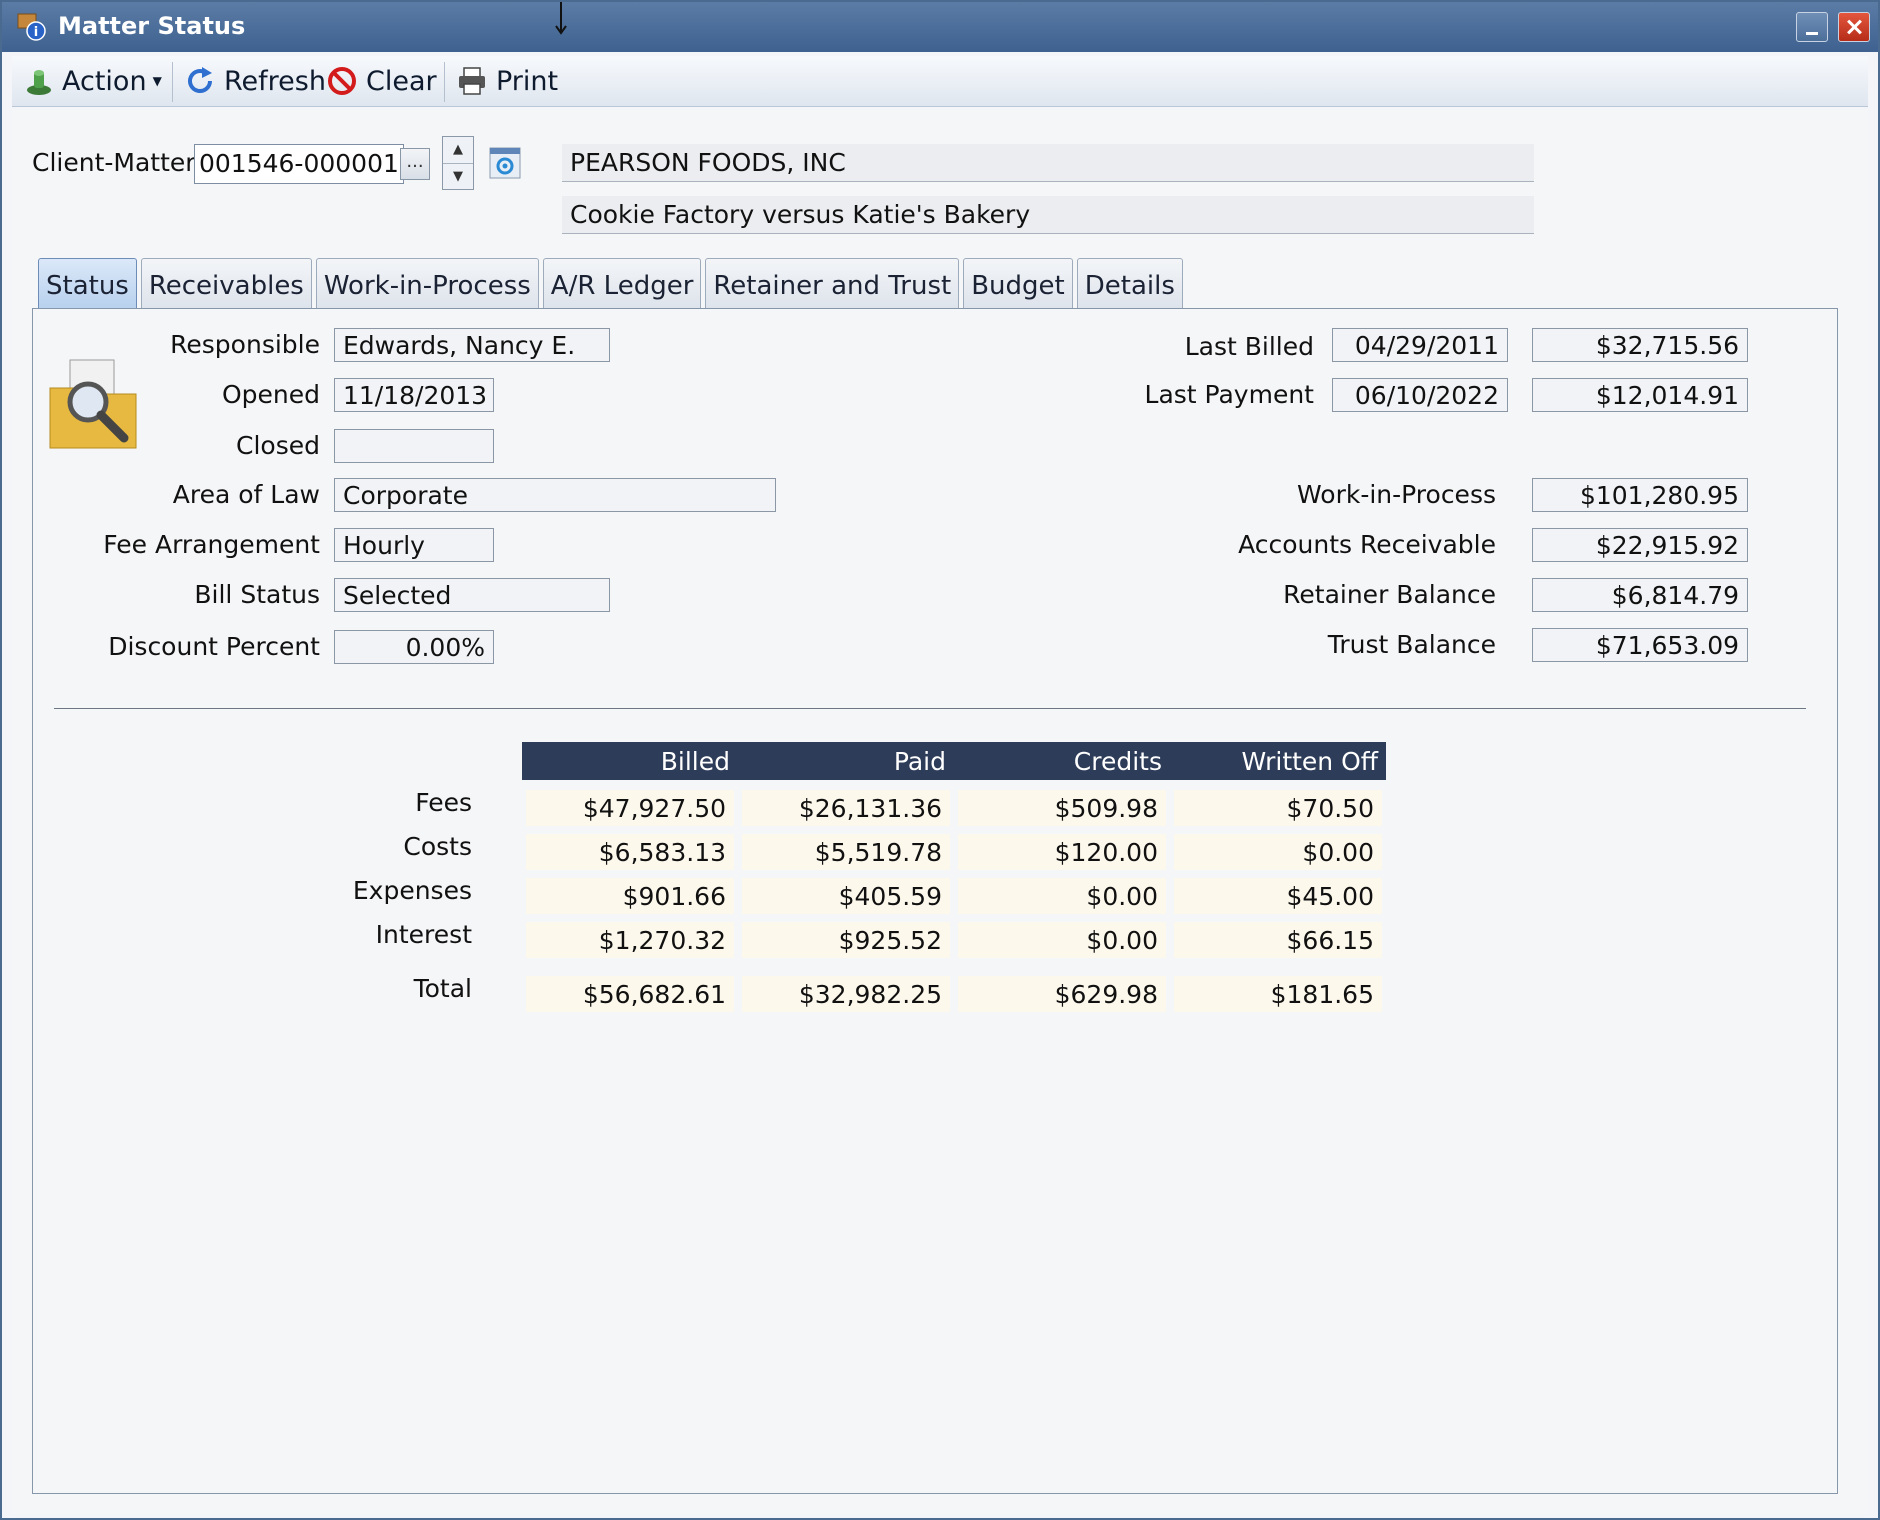  Describe the element at coordinates (278, 445) in the screenshot. I see `closed-label: Closed` at that location.